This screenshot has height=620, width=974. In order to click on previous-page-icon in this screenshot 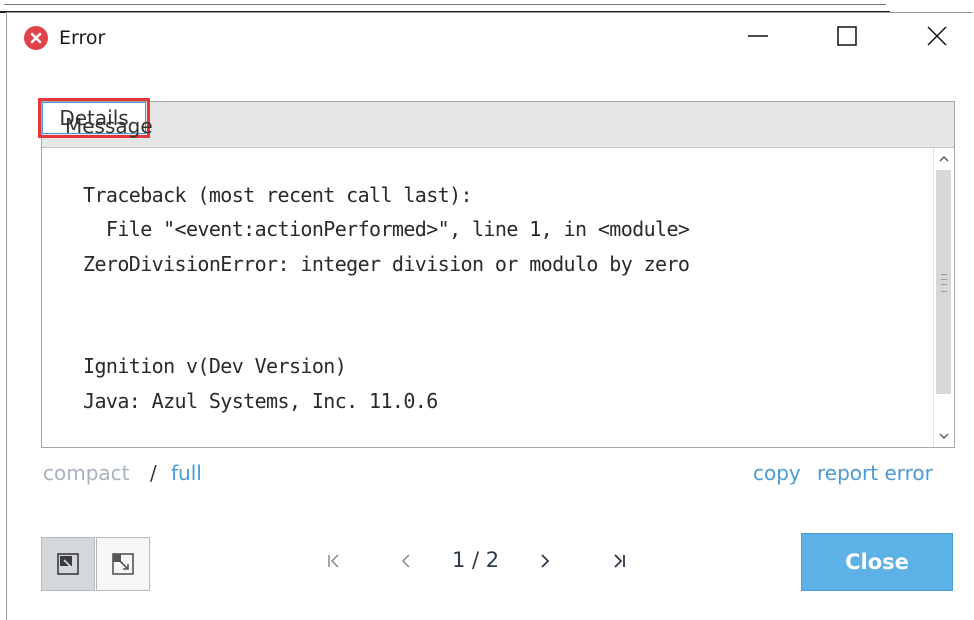, I will do `click(405, 561)`.